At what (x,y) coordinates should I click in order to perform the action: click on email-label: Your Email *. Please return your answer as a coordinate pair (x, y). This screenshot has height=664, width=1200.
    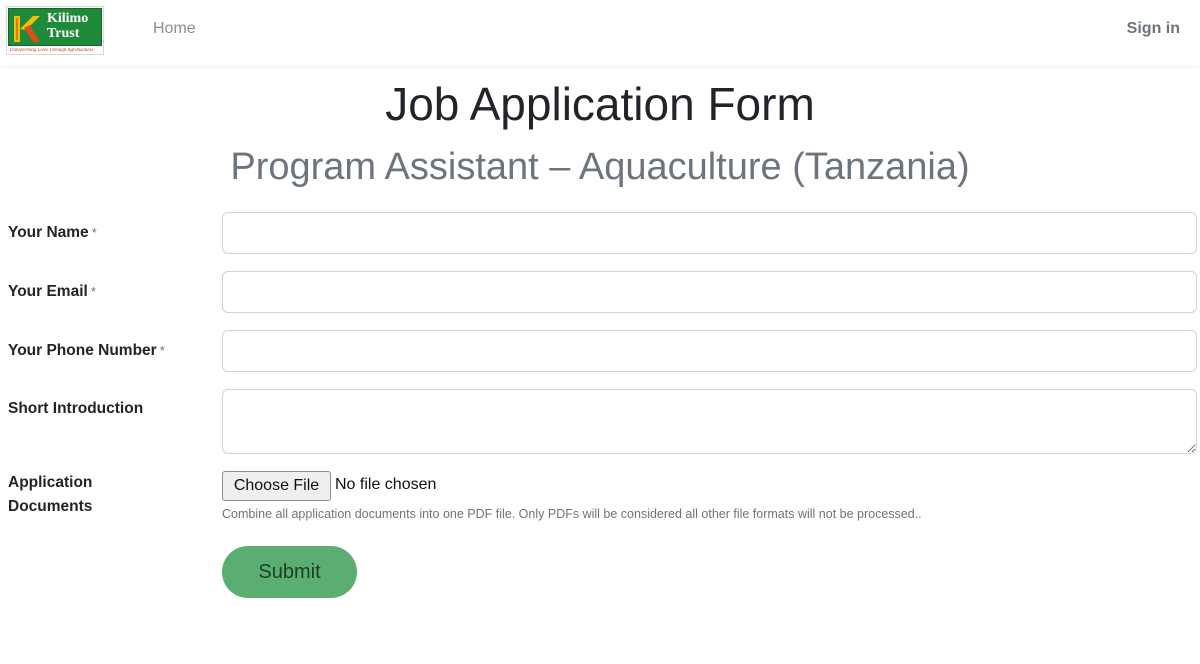
    Looking at the image, I should click on (52, 292).